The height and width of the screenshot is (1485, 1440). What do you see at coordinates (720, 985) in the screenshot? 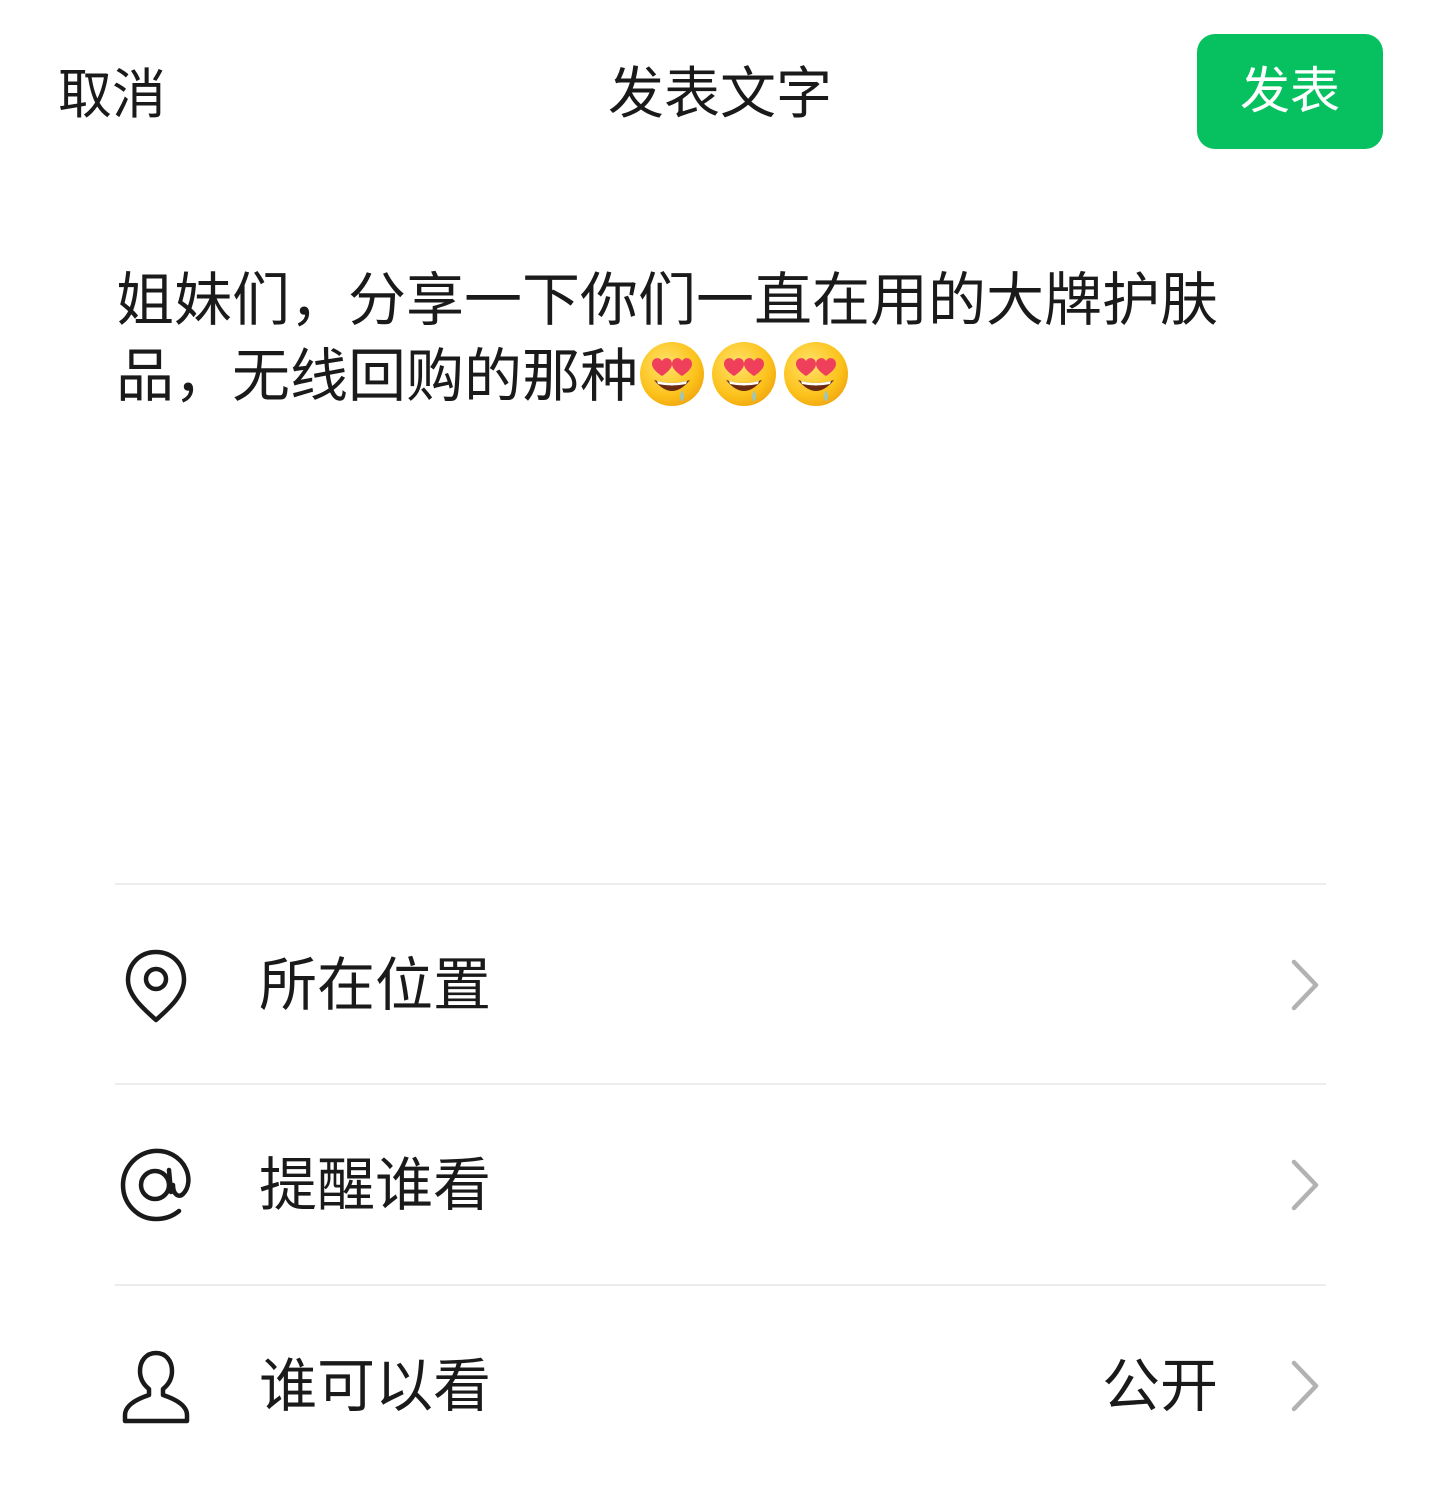
I see `option-location: 所在位置` at bounding box center [720, 985].